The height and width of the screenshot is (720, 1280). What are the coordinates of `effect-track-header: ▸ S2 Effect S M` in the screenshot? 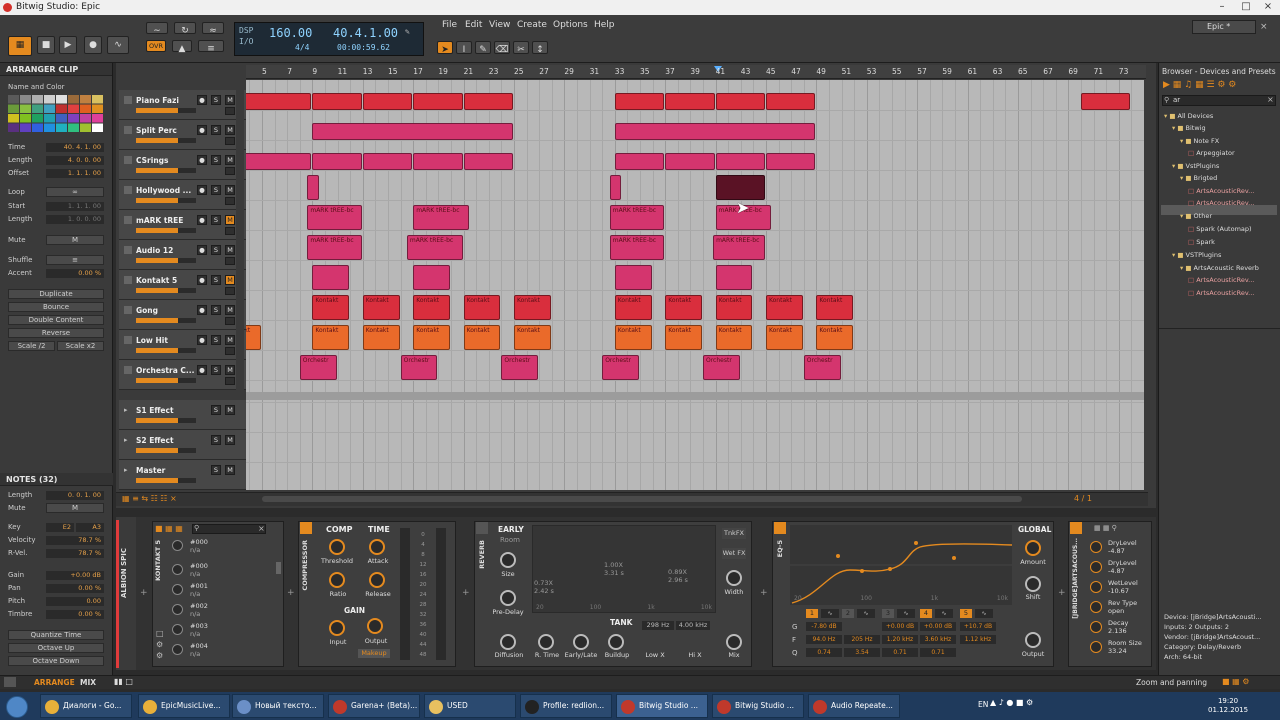 It's located at (182, 445).